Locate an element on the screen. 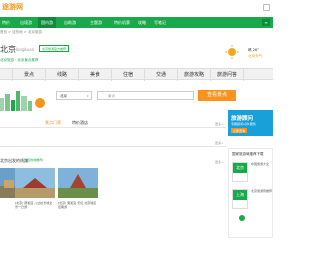 This screenshot has height=265, width=320. city-select: 北京 ▾ is located at coordinates (74, 95).